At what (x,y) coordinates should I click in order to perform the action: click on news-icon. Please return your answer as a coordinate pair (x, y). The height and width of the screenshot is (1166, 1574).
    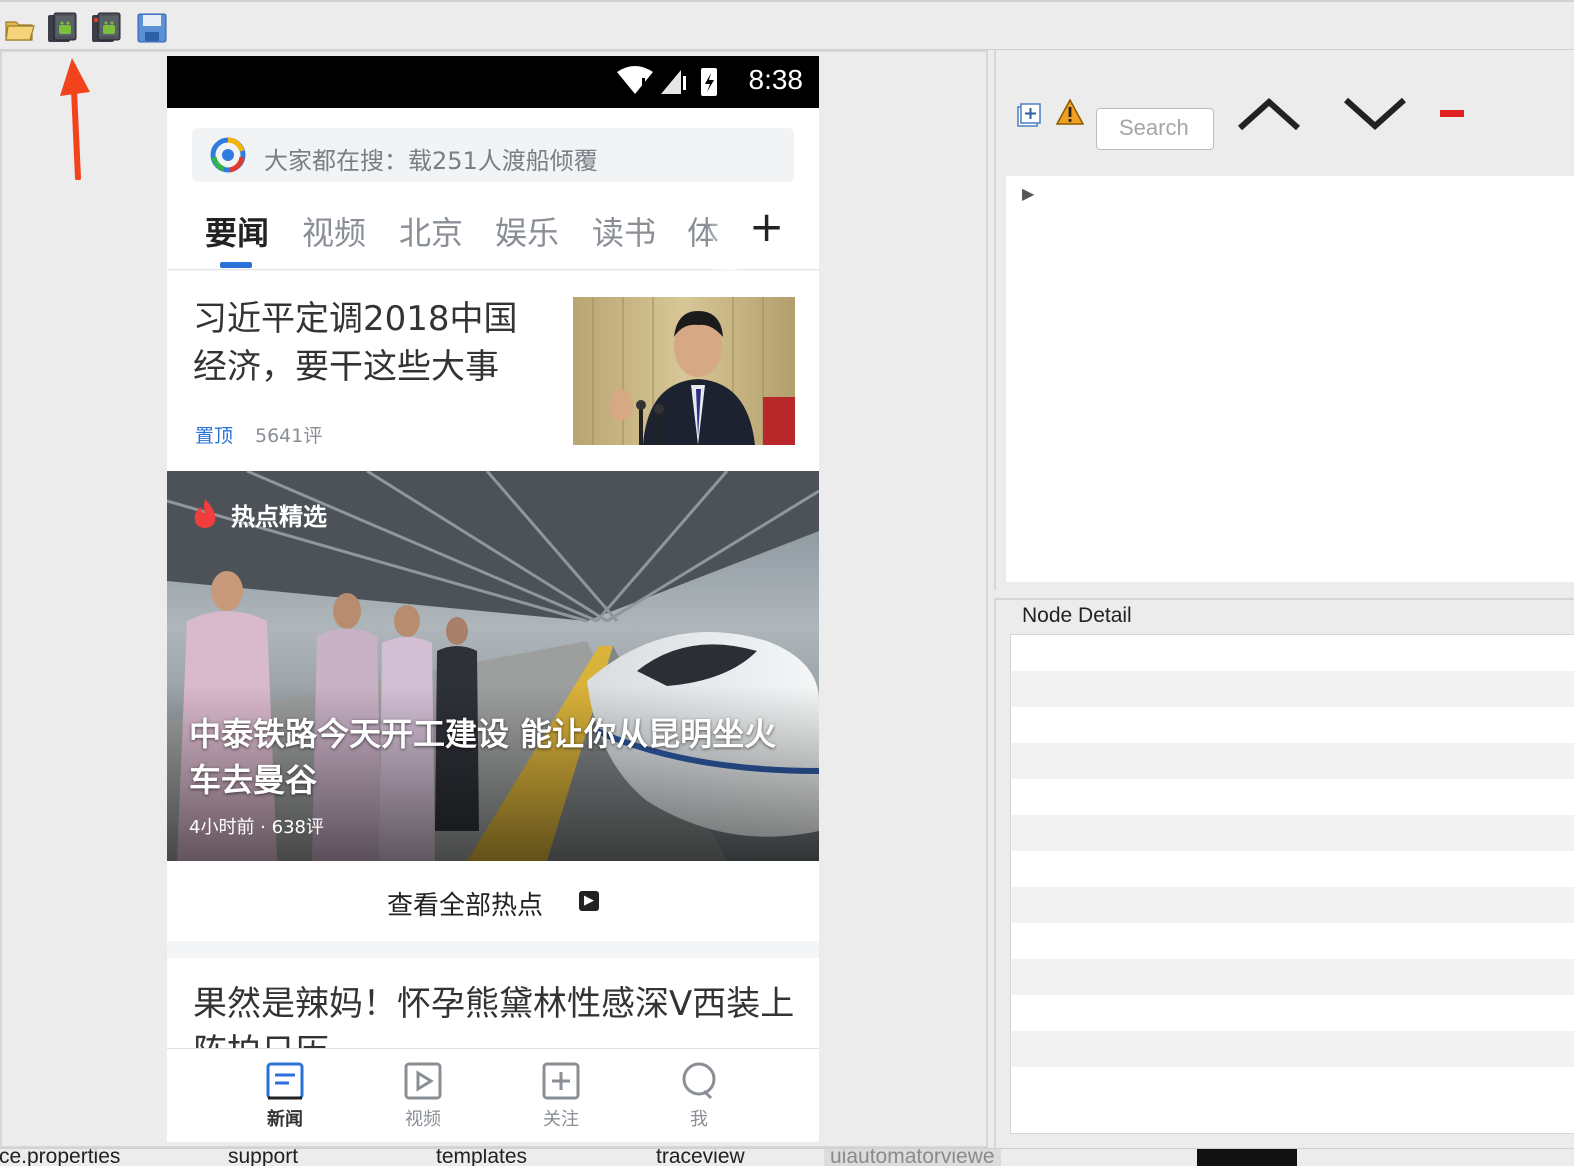
    Looking at the image, I should click on (285, 1081).